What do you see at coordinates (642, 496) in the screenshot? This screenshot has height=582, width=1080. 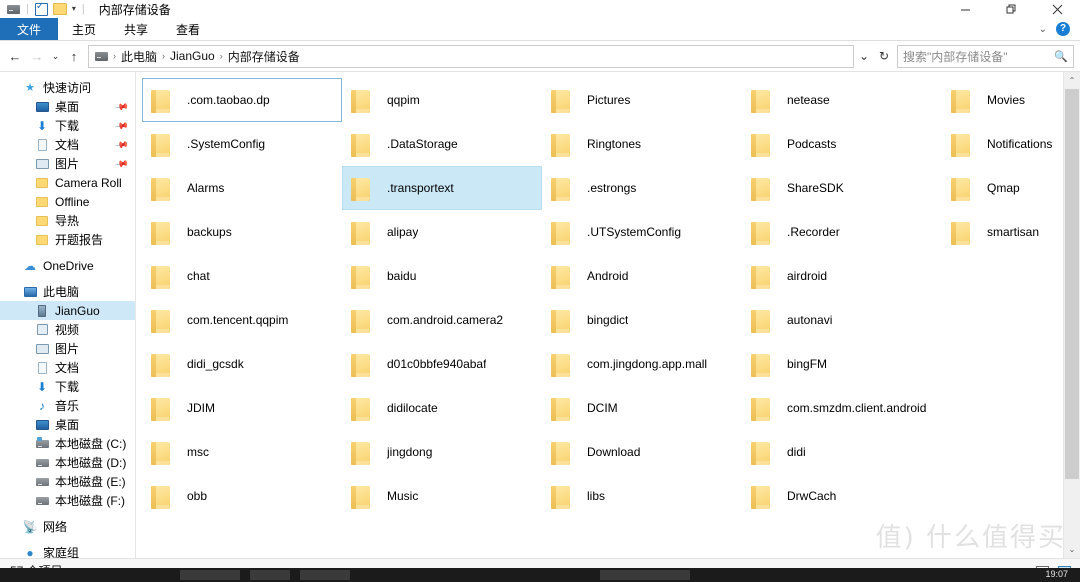 I see `file-item: libs` at bounding box center [642, 496].